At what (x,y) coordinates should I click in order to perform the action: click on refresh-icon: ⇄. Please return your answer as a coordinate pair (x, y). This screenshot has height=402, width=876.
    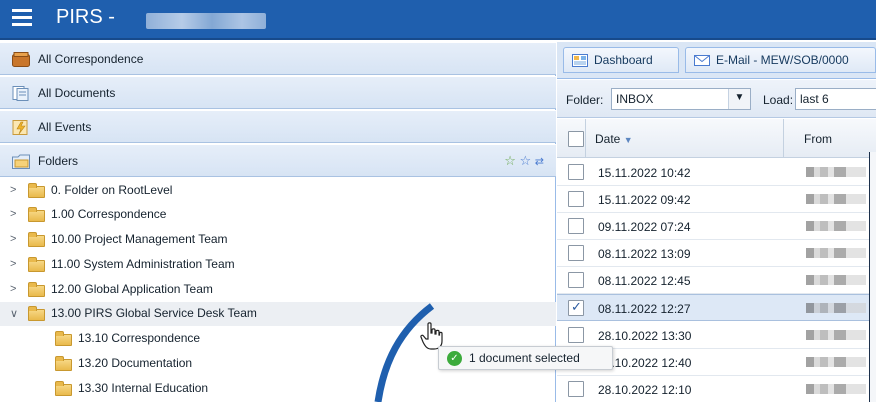
    Looking at the image, I should click on (539, 162).